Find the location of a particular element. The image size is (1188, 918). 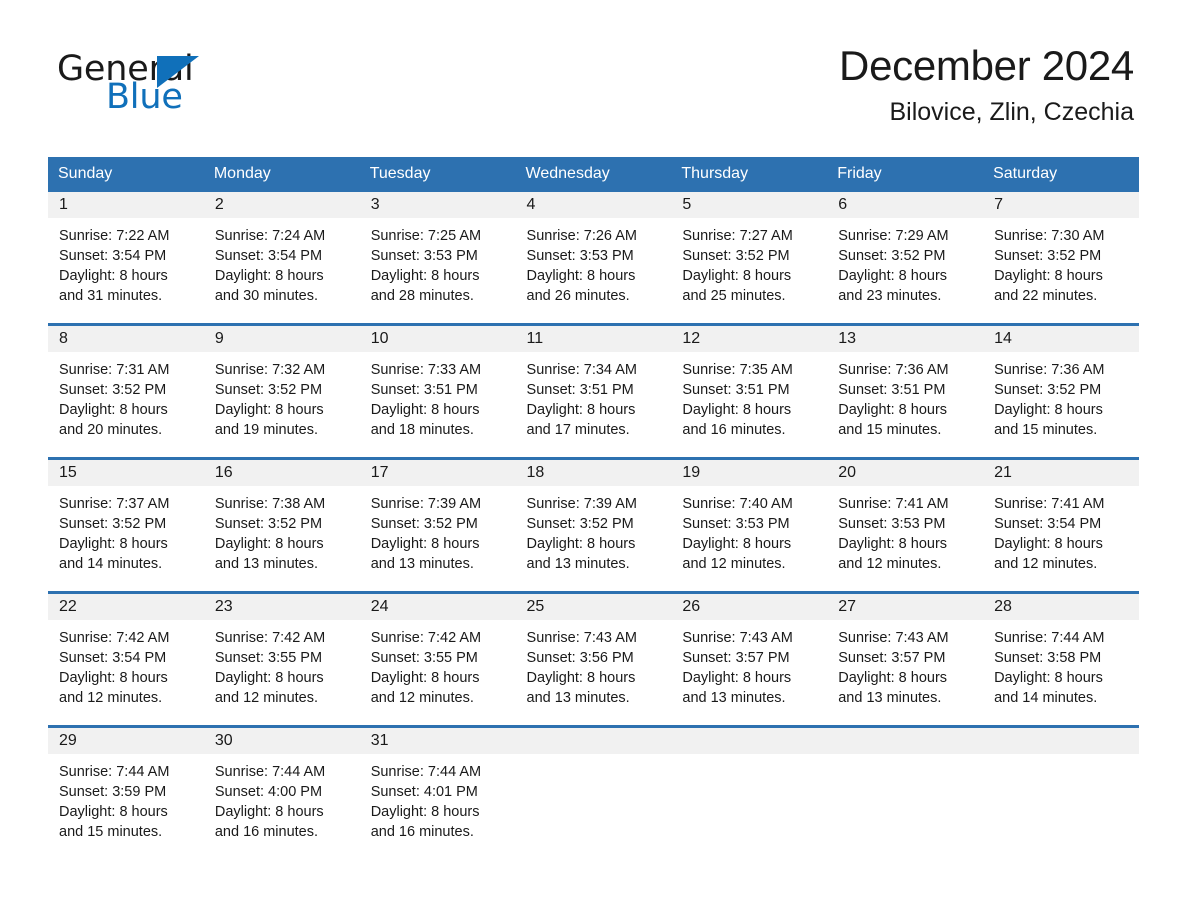

day-number: 19 is located at coordinates (749, 473).